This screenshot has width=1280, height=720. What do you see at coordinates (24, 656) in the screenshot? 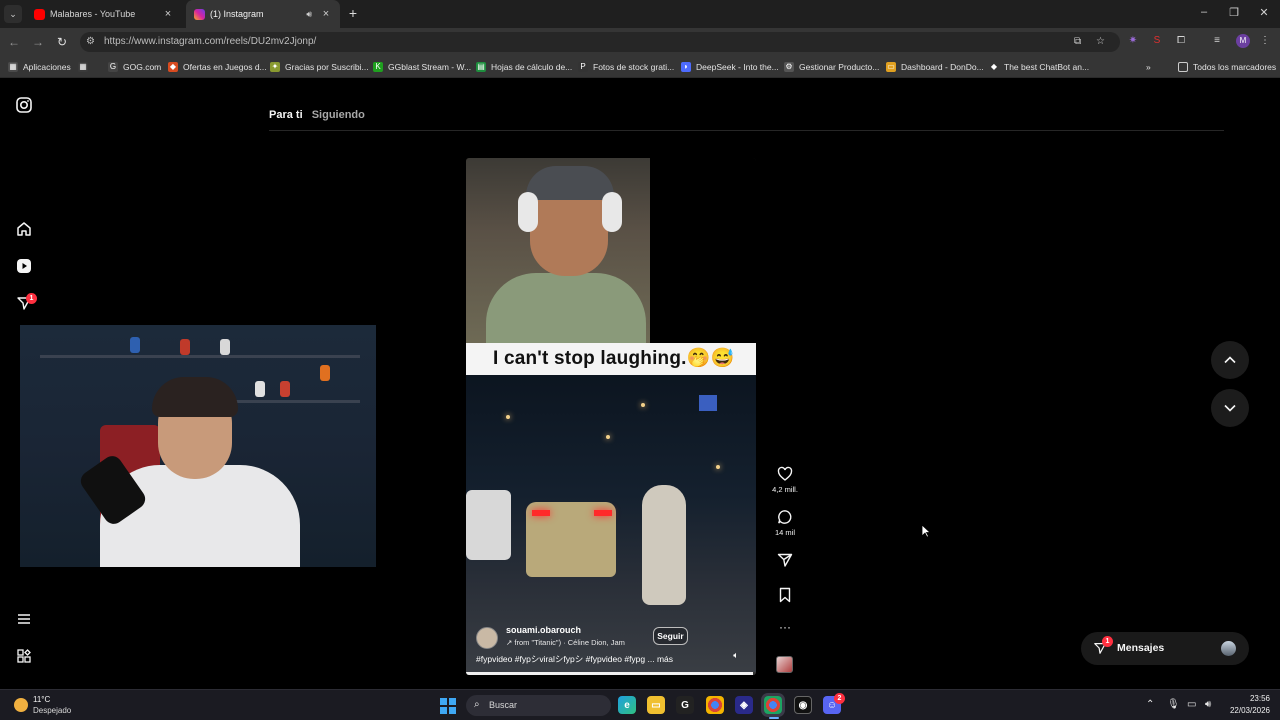
I see `also-from-meta-icon` at bounding box center [24, 656].